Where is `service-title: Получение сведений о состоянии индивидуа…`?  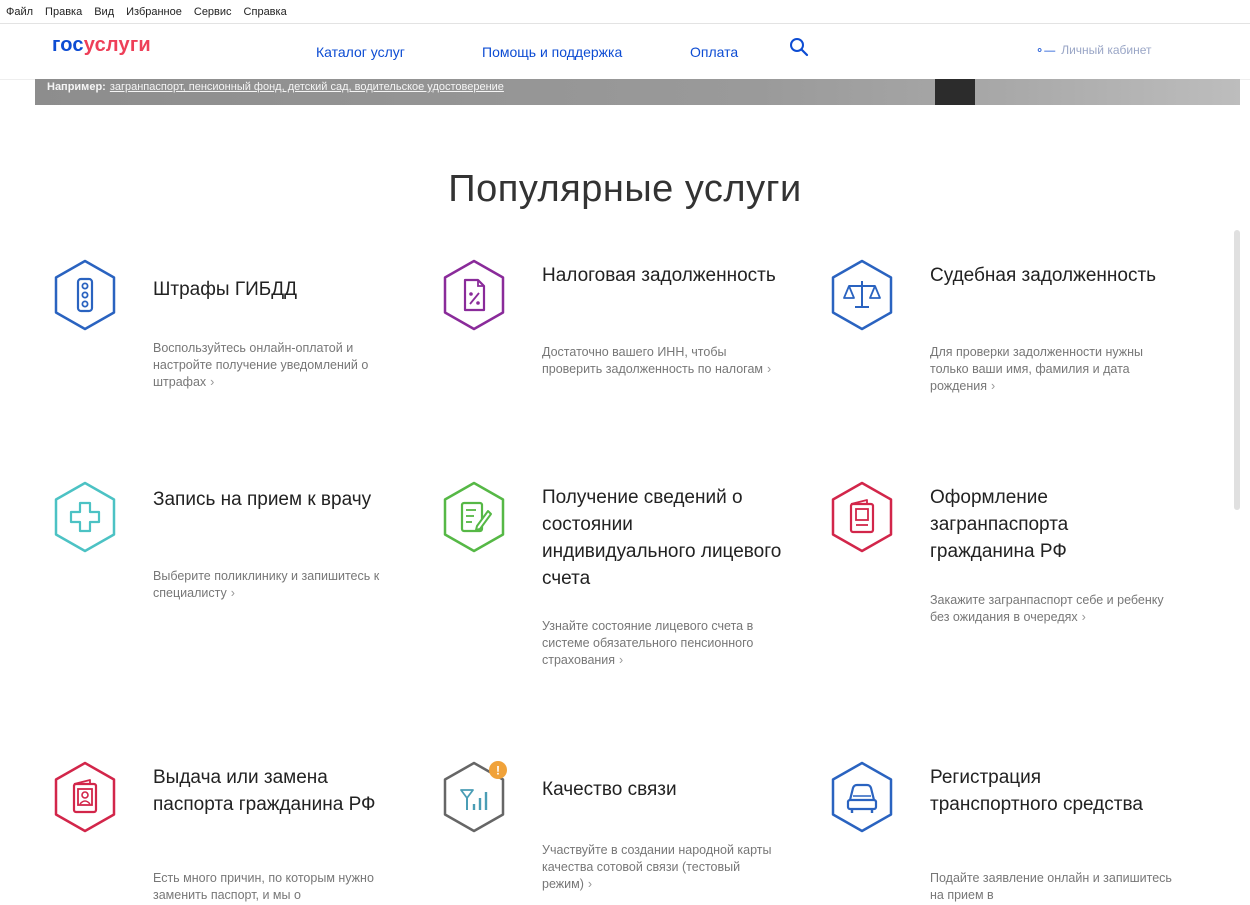
service-title: Получение сведений о состоянии индивидуа… is located at coordinates (662, 538).